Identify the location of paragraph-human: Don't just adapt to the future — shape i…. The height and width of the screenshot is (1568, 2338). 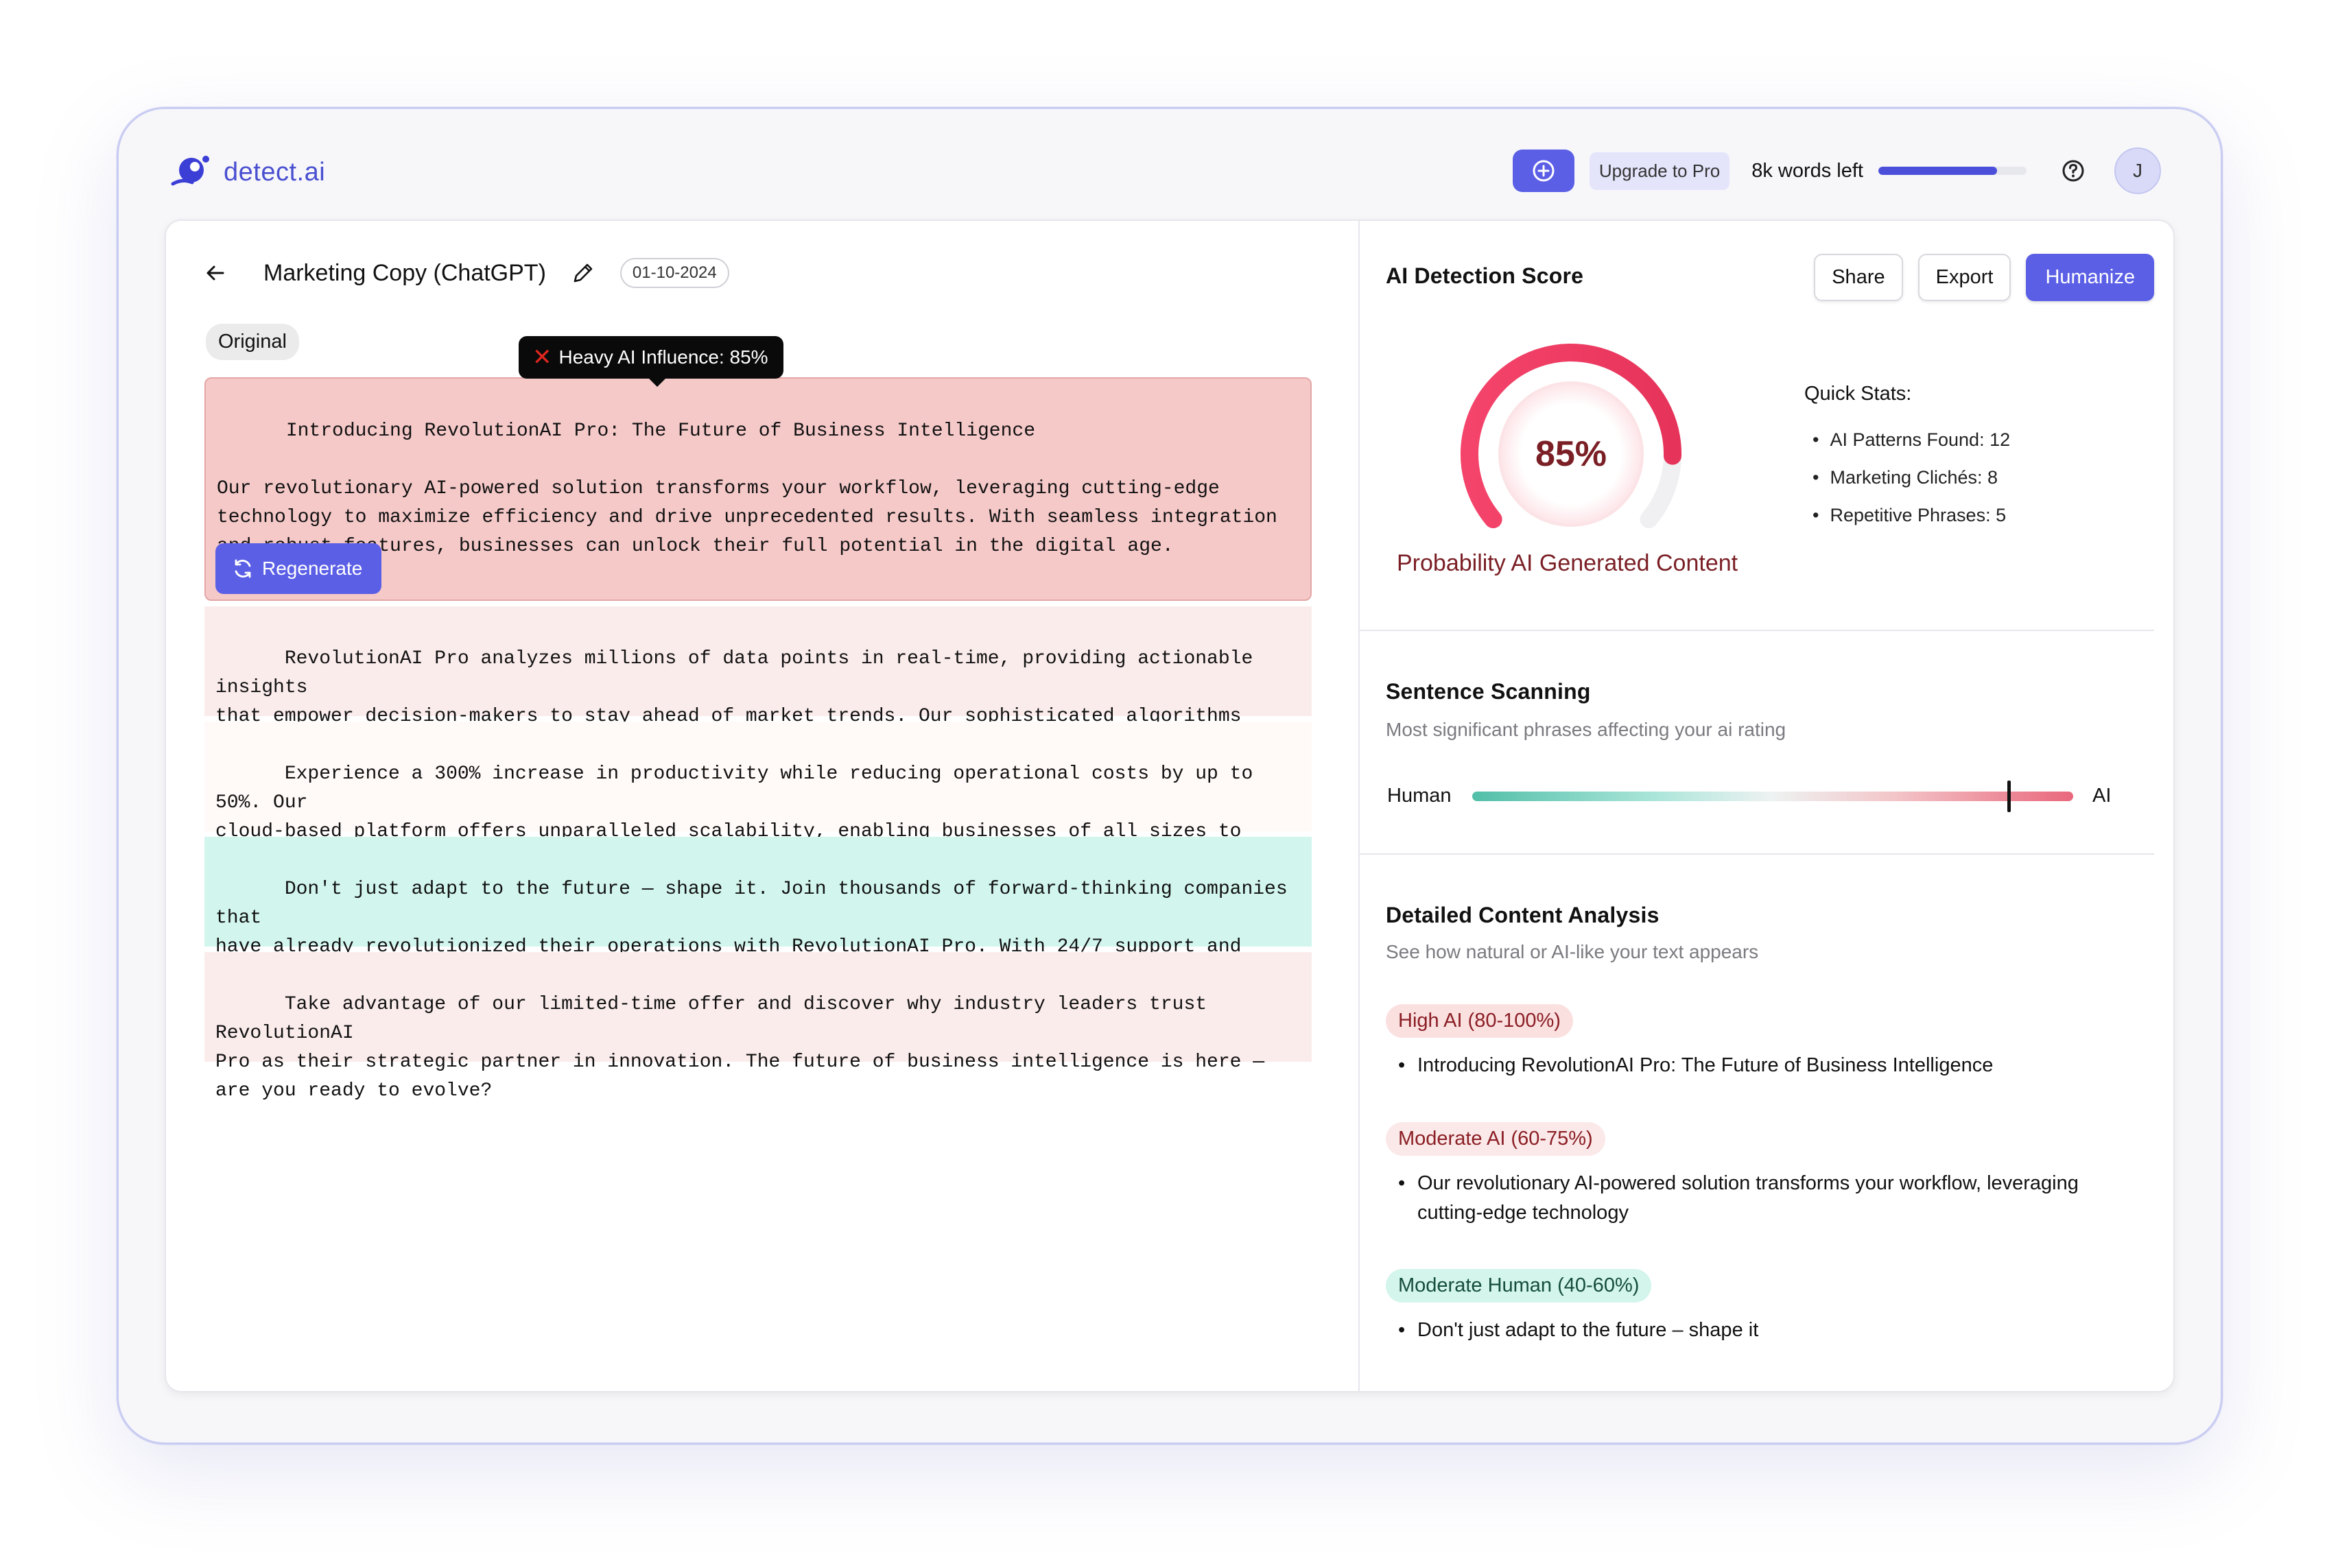
(758, 911).